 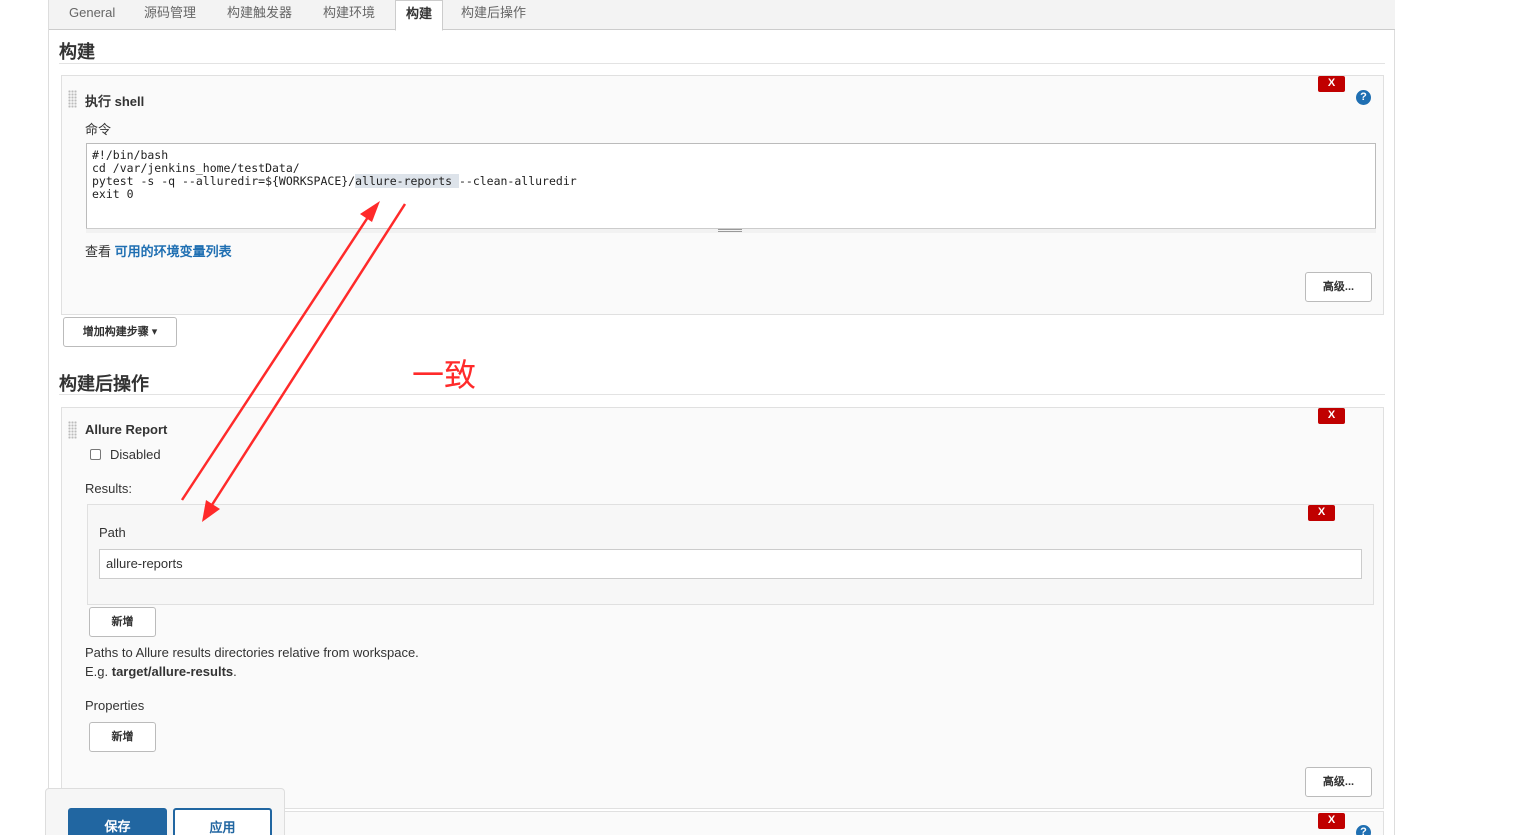 What do you see at coordinates (277, 355) in the screenshot?
I see `arrow-up-line` at bounding box center [277, 355].